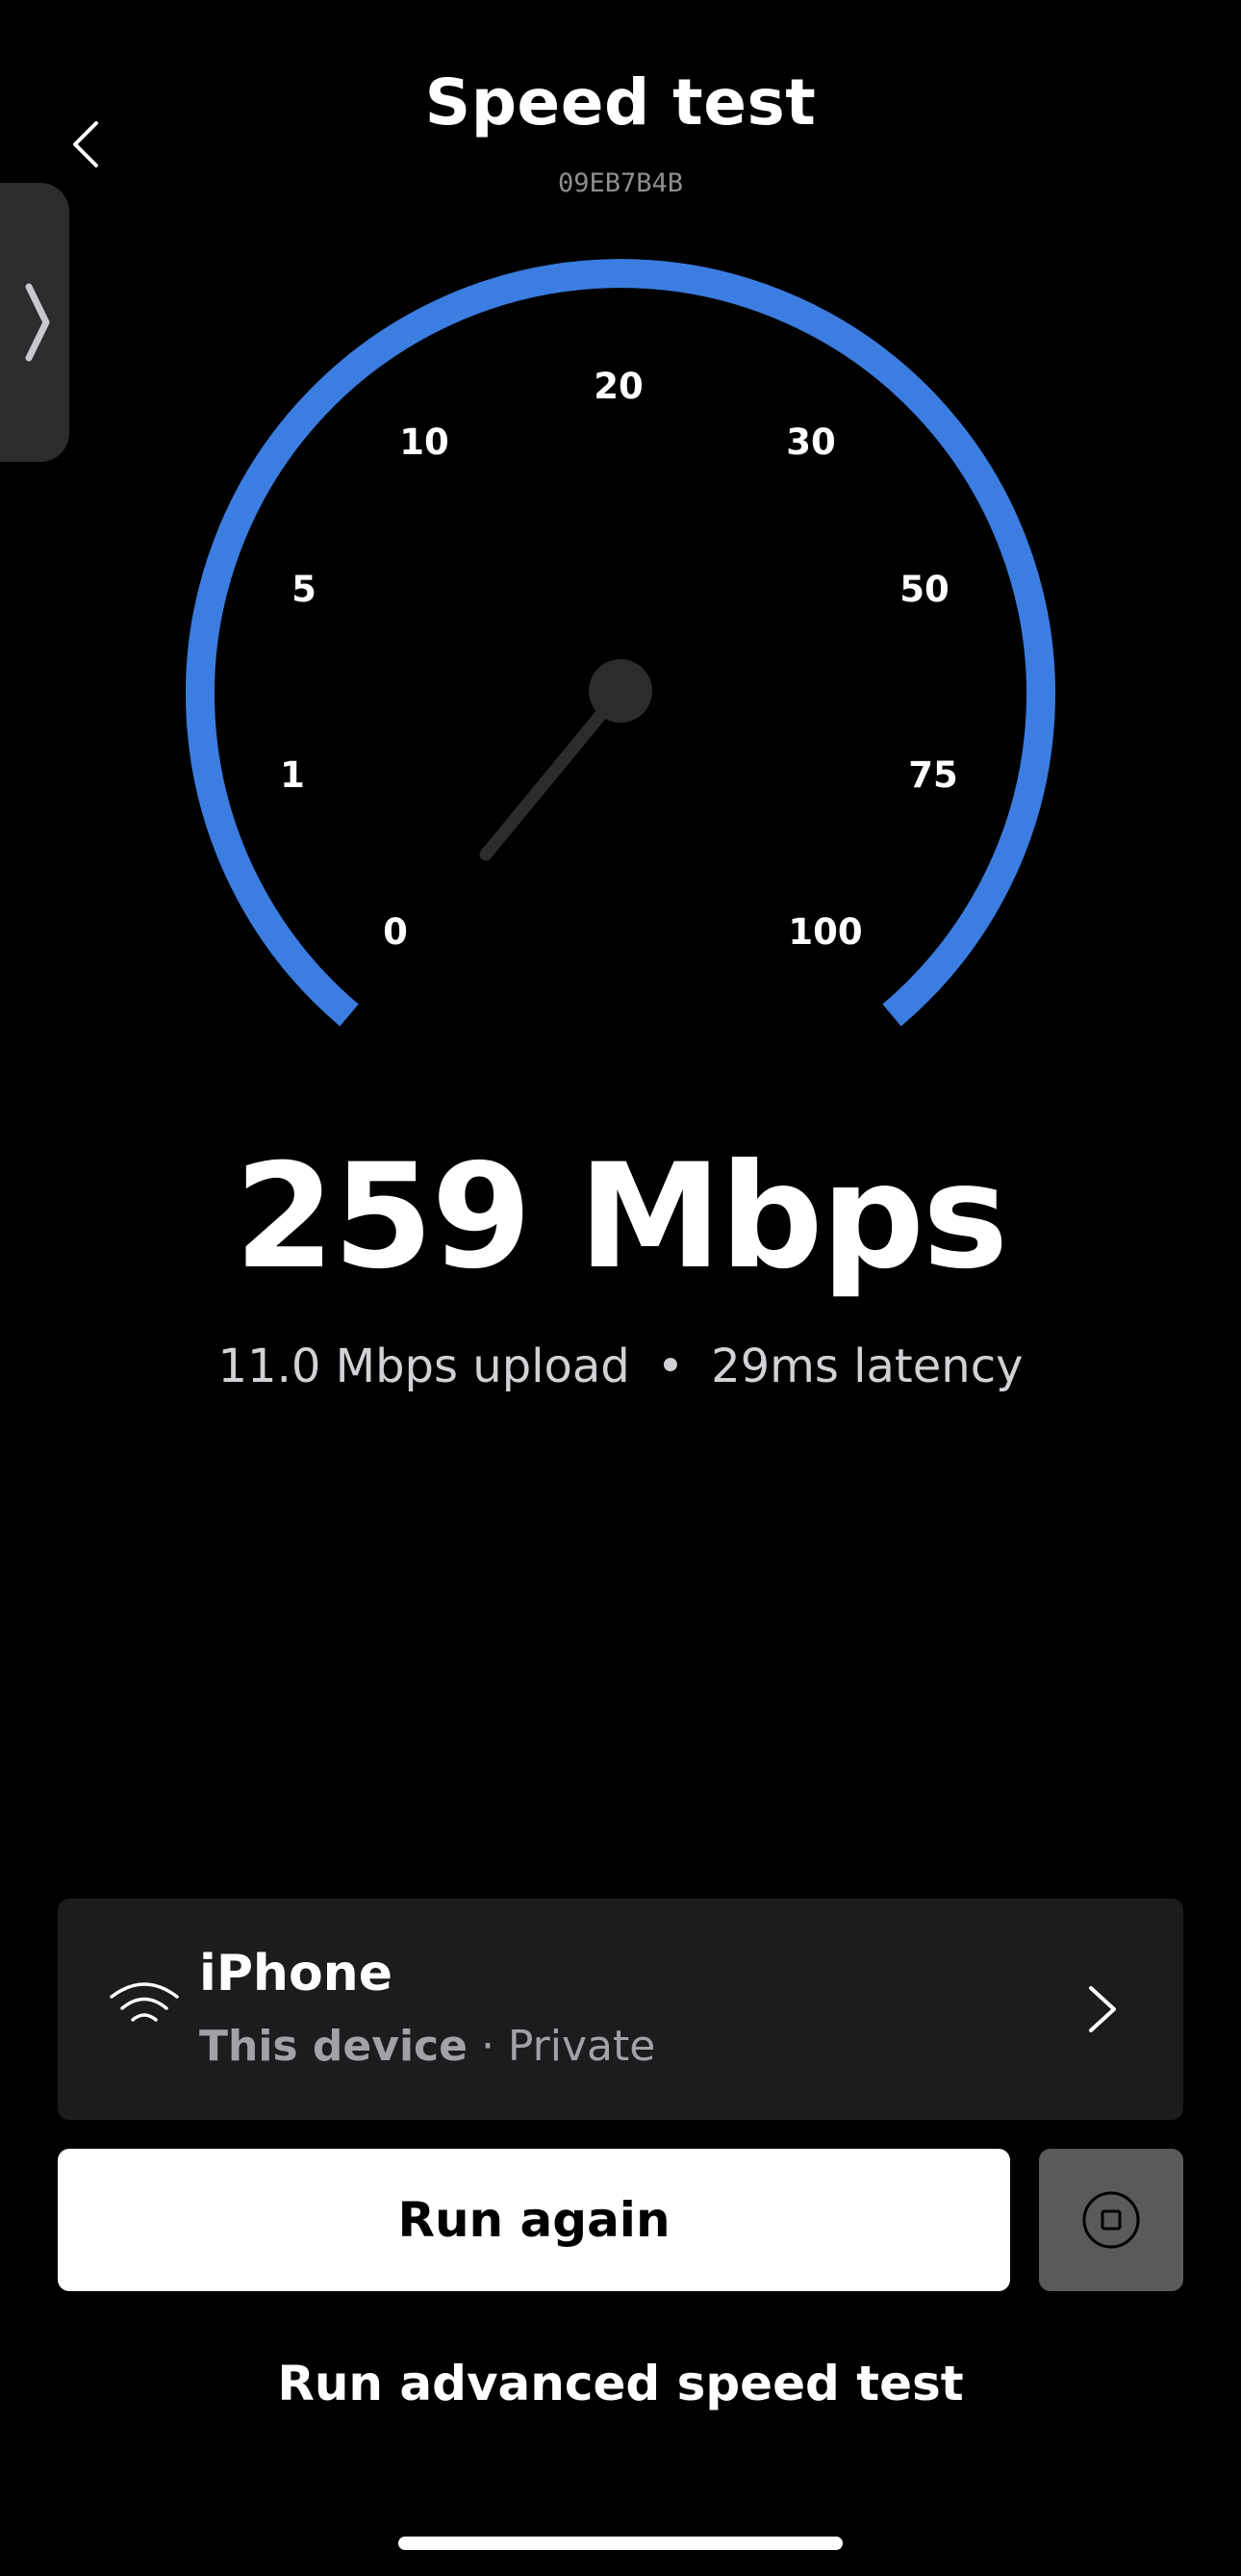  I want to click on gauge-tick-75: 75, so click(933, 775).